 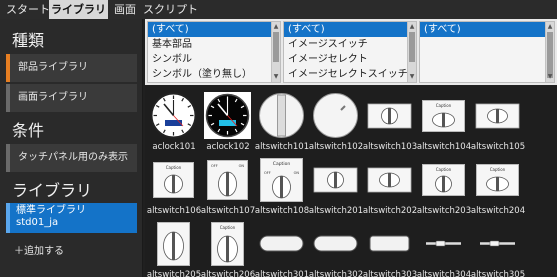 What do you see at coordinates (125, 9) in the screenshot?
I see `menu-screen: 画面` at bounding box center [125, 9].